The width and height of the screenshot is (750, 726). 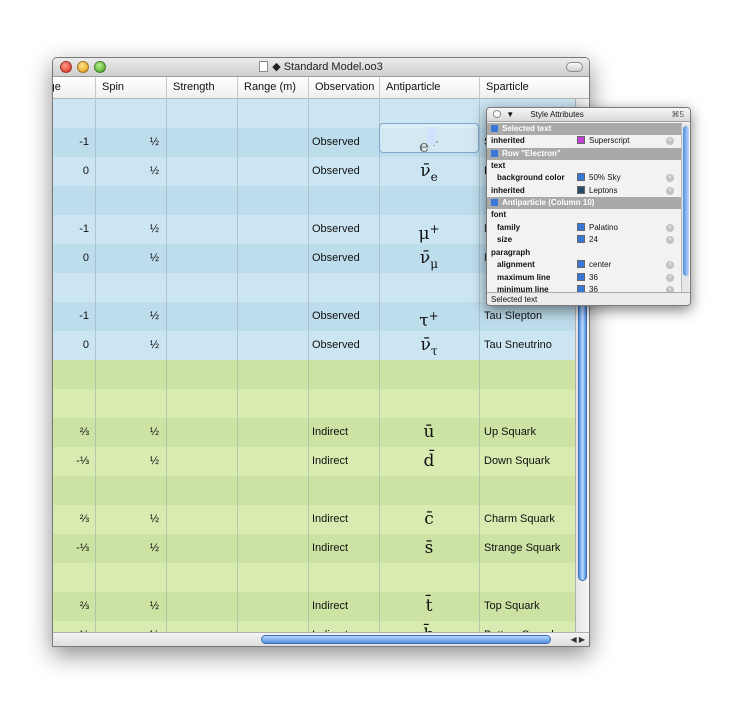 I want to click on inspector-section-header: Selected text, so click(x=584, y=129).